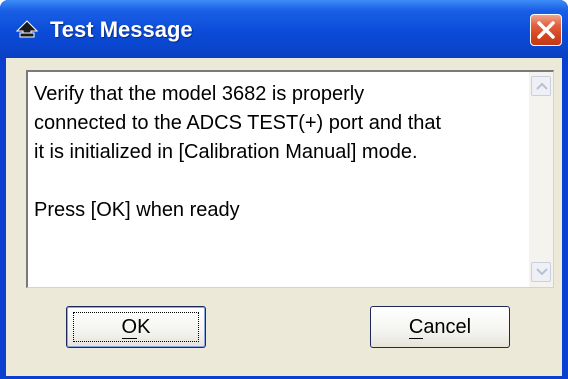 Image resolution: width=568 pixels, height=379 pixels. I want to click on cancel-button: Cancel, so click(440, 327).